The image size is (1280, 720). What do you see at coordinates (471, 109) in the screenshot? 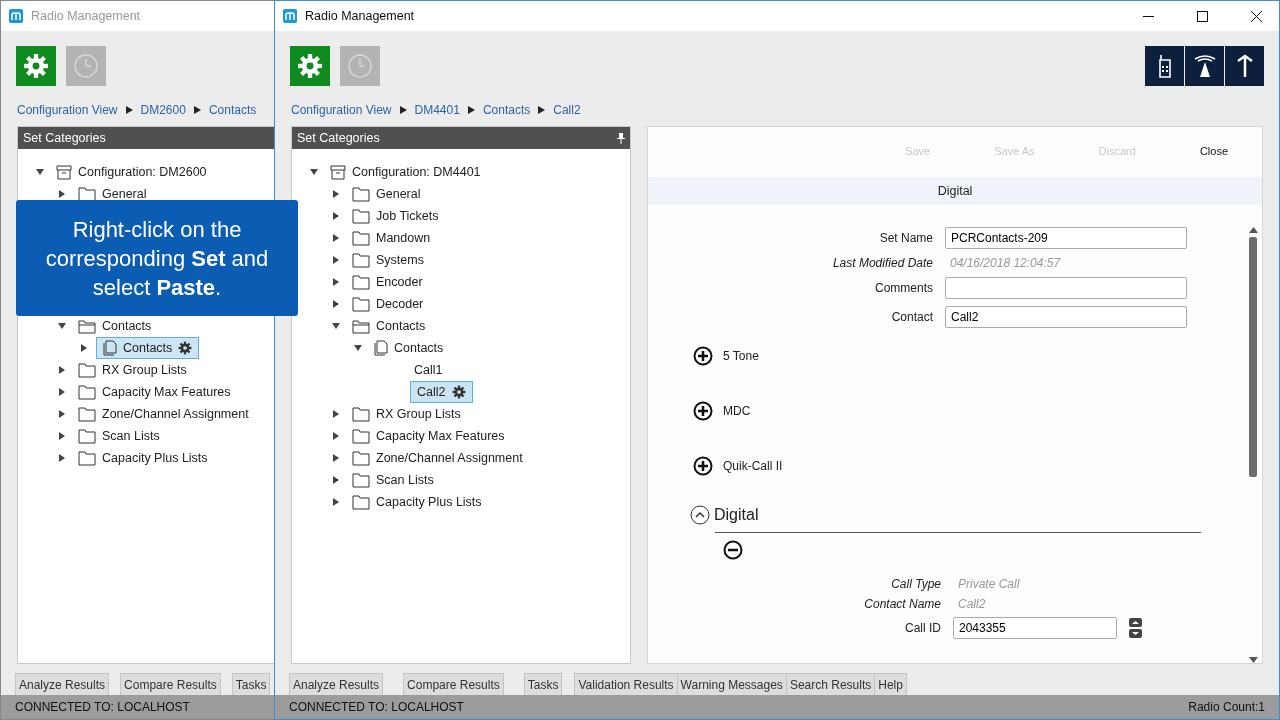
I see `breadcrumb-arrow-icon` at bounding box center [471, 109].